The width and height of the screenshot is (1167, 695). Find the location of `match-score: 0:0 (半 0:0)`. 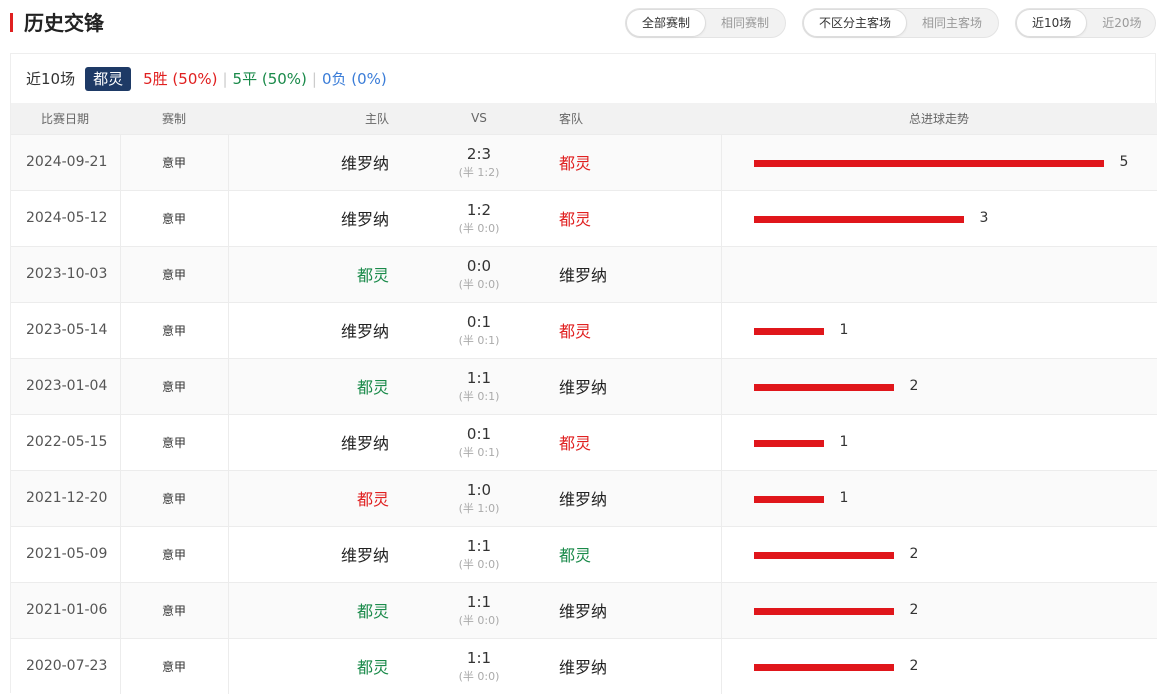

match-score: 0:0 (半 0:0) is located at coordinates (479, 274).